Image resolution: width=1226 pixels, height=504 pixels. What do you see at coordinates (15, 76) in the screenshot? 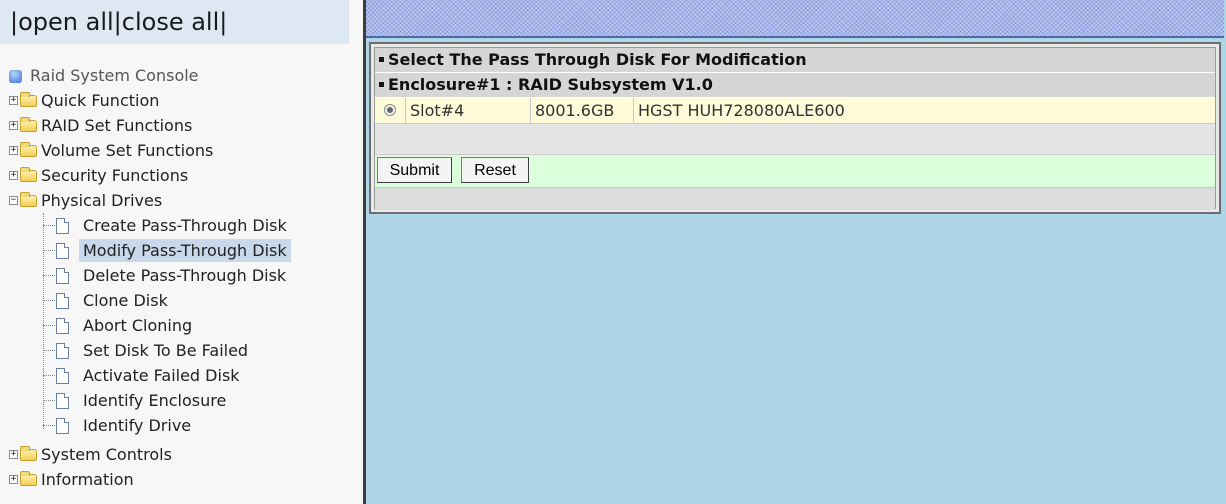
I see `console-icon` at bounding box center [15, 76].